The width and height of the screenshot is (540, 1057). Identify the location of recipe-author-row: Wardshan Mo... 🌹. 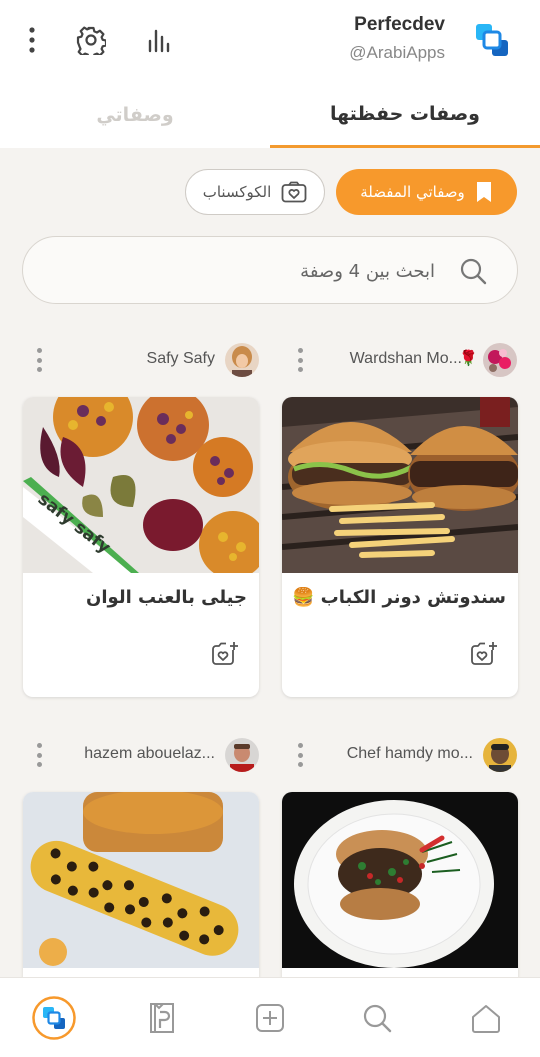
(400, 360).